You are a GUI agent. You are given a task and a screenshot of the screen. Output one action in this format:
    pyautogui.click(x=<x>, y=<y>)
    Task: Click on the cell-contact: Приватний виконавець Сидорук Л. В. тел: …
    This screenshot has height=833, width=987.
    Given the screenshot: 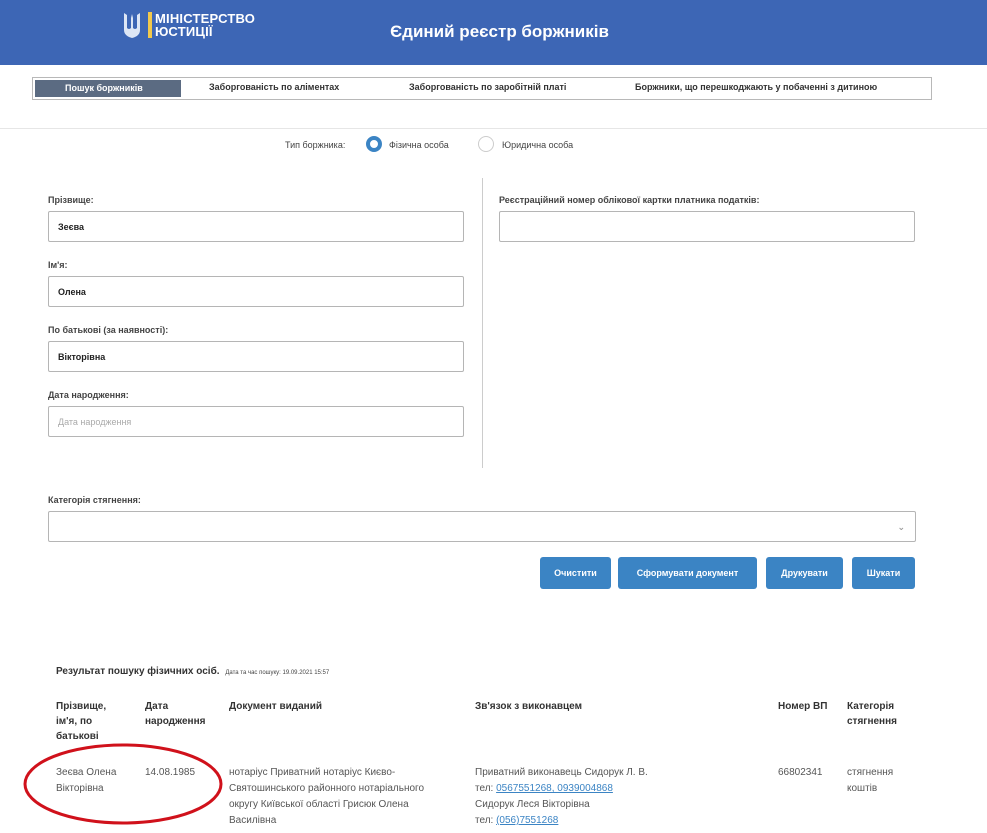 What is the action you would take?
    pyautogui.click(x=595, y=797)
    